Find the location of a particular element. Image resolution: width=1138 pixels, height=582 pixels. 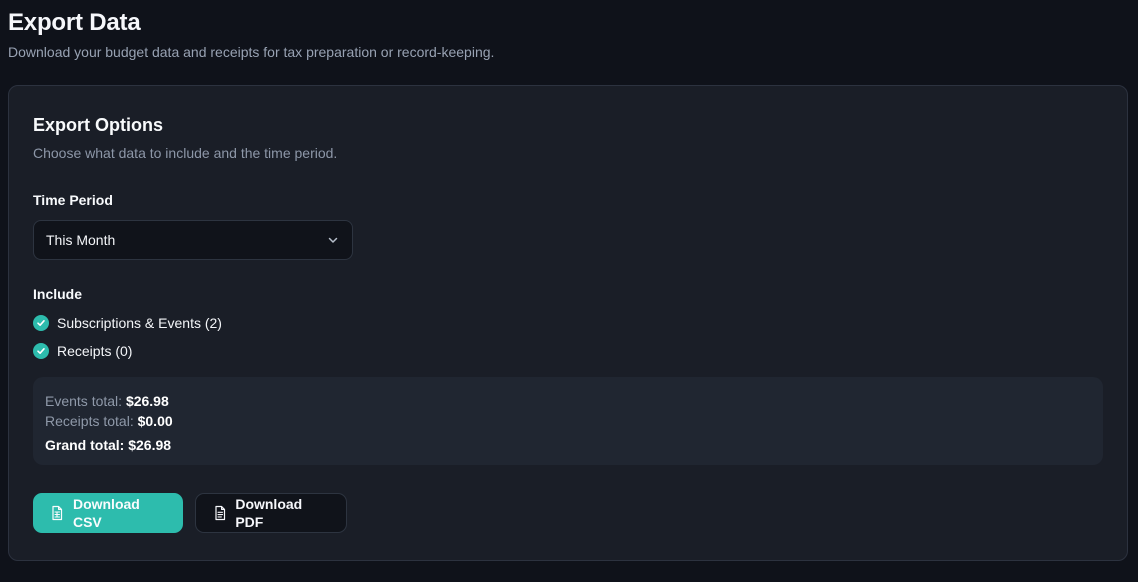

events-total-value: $26.98 is located at coordinates (147, 401).